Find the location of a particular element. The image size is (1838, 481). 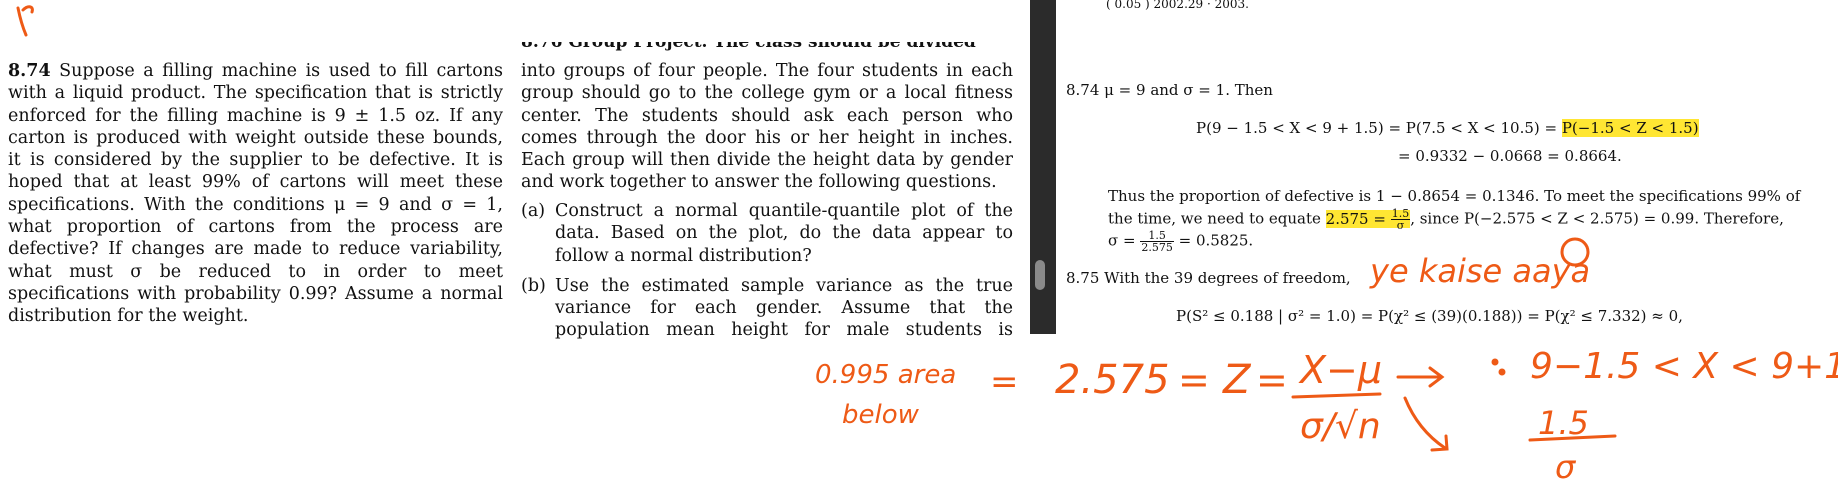

fraction: 1.5 σ is located at coordinates (1400, 219).